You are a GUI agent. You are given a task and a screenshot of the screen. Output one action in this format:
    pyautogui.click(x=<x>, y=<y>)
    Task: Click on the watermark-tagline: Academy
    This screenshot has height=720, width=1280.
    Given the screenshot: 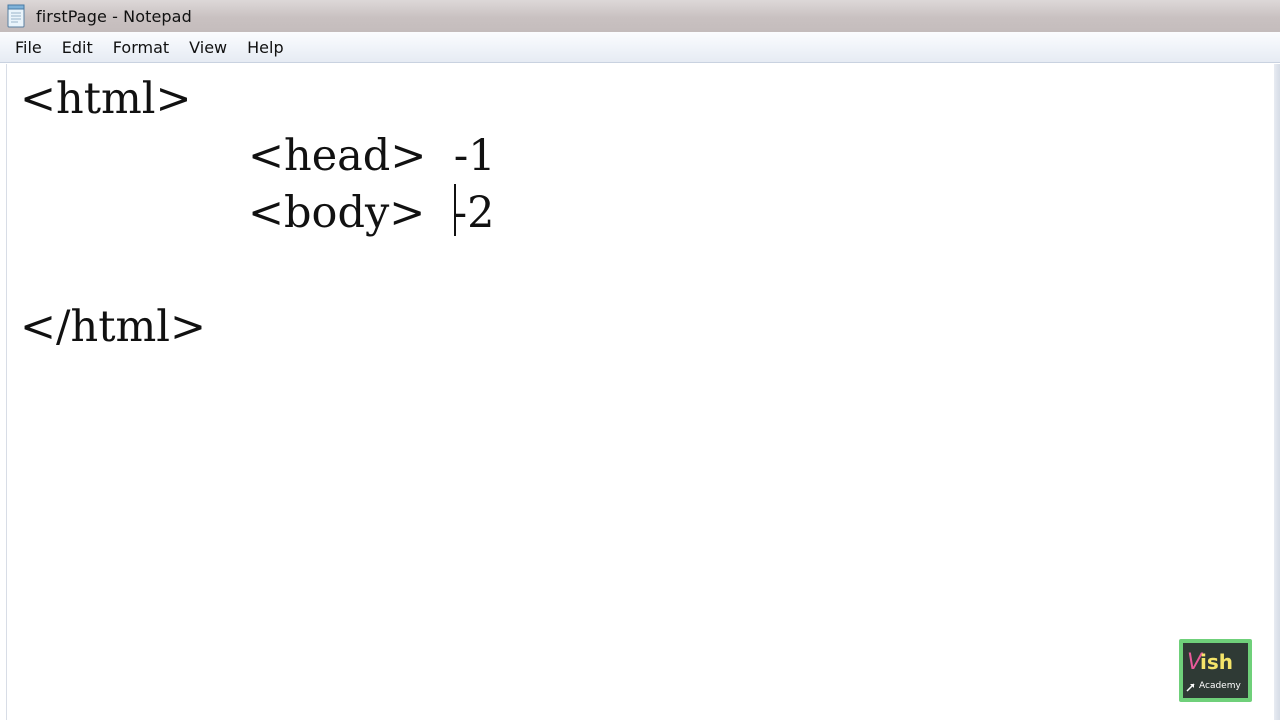 What is the action you would take?
    pyautogui.click(x=1220, y=686)
    